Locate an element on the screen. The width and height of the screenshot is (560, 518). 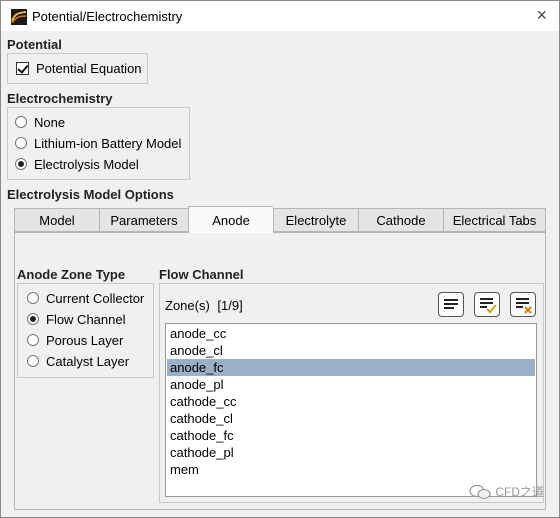
tab-parameters: Parameters is located at coordinates (143, 220).